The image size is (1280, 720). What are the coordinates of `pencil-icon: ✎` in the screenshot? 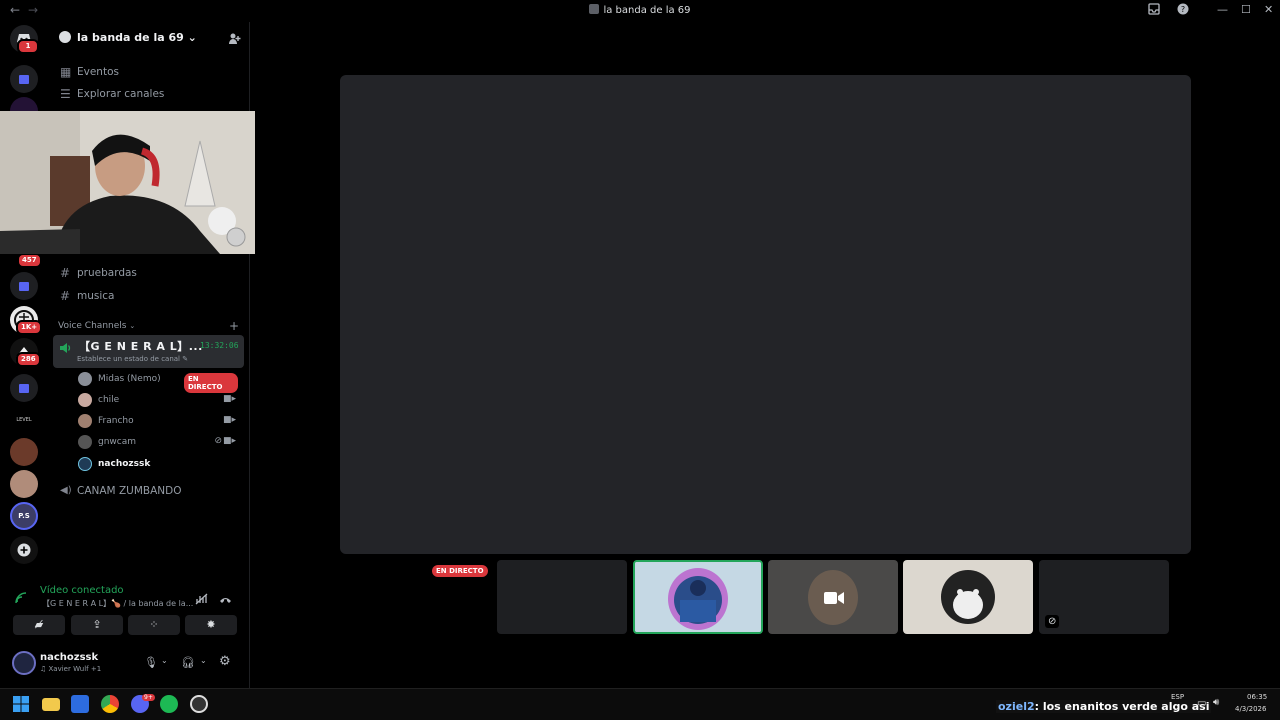 It's located at (185, 359).